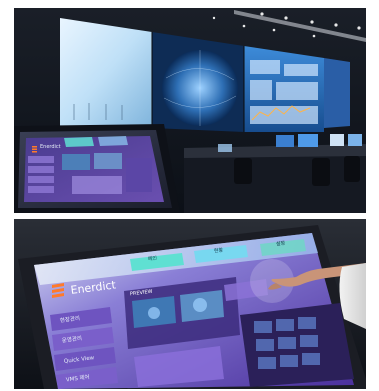  I want to click on operator-desk, so click(275, 180).